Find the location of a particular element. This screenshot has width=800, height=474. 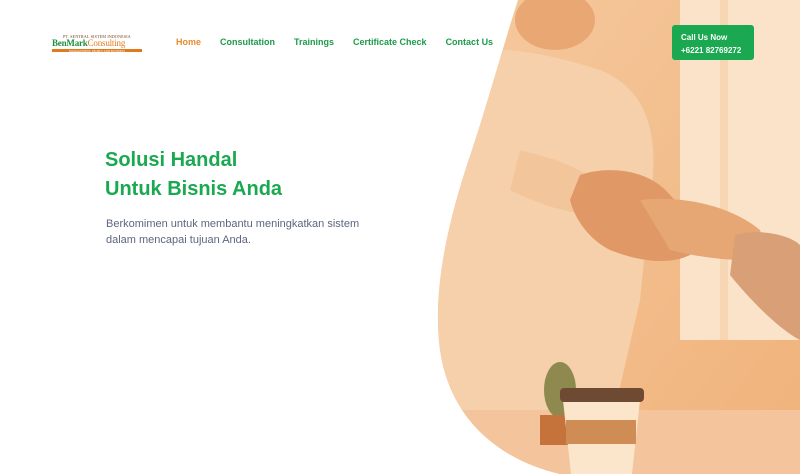

nav-home: Home is located at coordinates (188, 42).